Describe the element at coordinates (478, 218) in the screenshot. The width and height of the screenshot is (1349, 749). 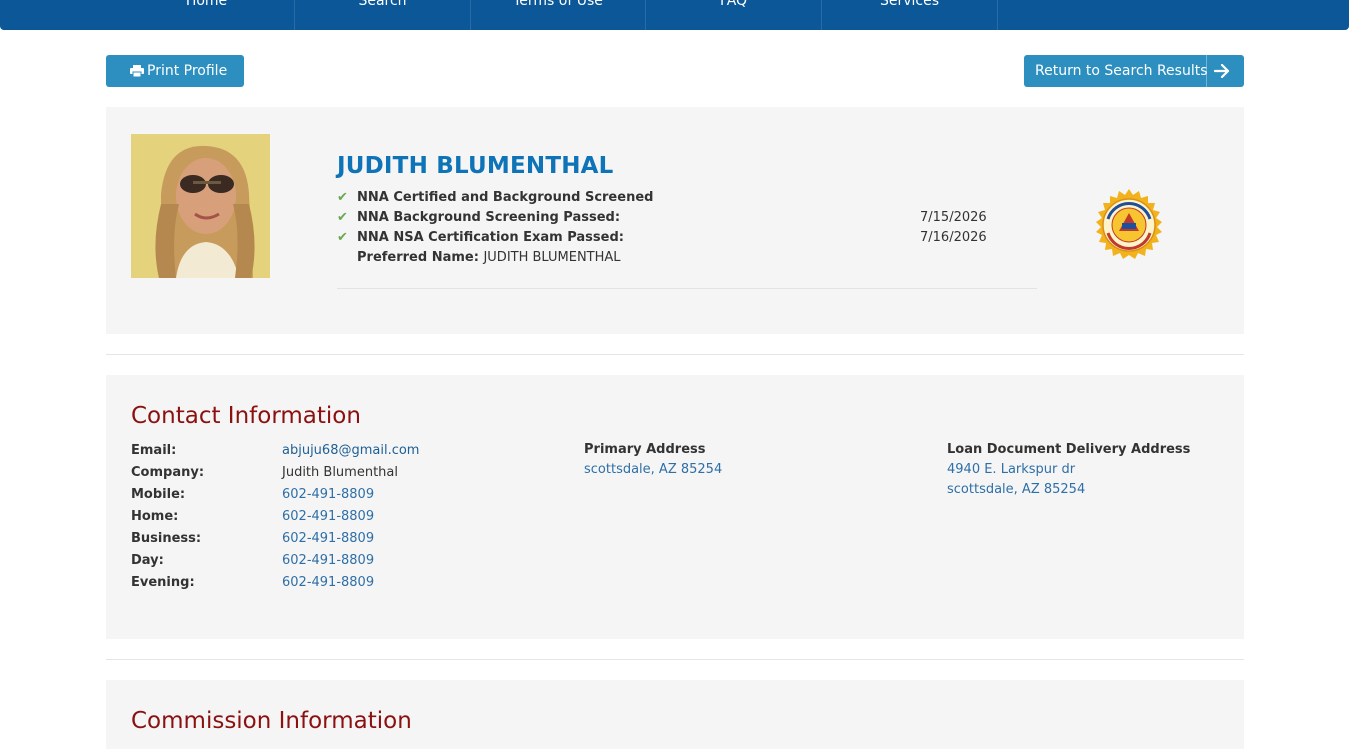
I see `cert-row-background: ✔ NNA Background Screening Passed:` at that location.